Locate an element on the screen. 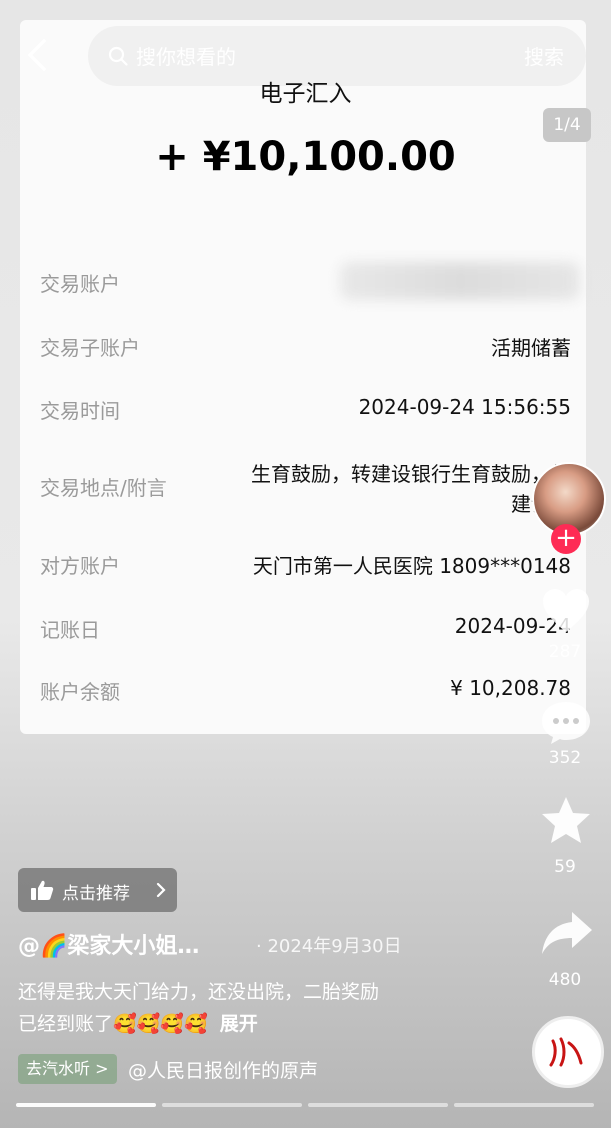  plus-icon: + is located at coordinates (566, 538).